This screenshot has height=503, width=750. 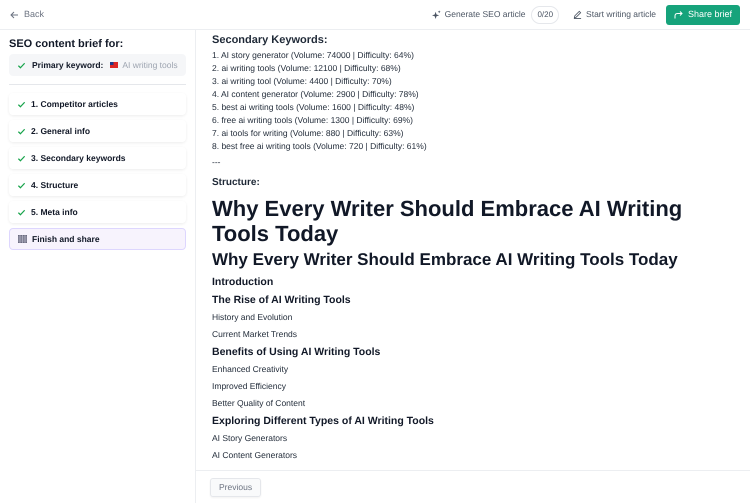 What do you see at coordinates (577, 14) in the screenshot?
I see `pencil-icon` at bounding box center [577, 14].